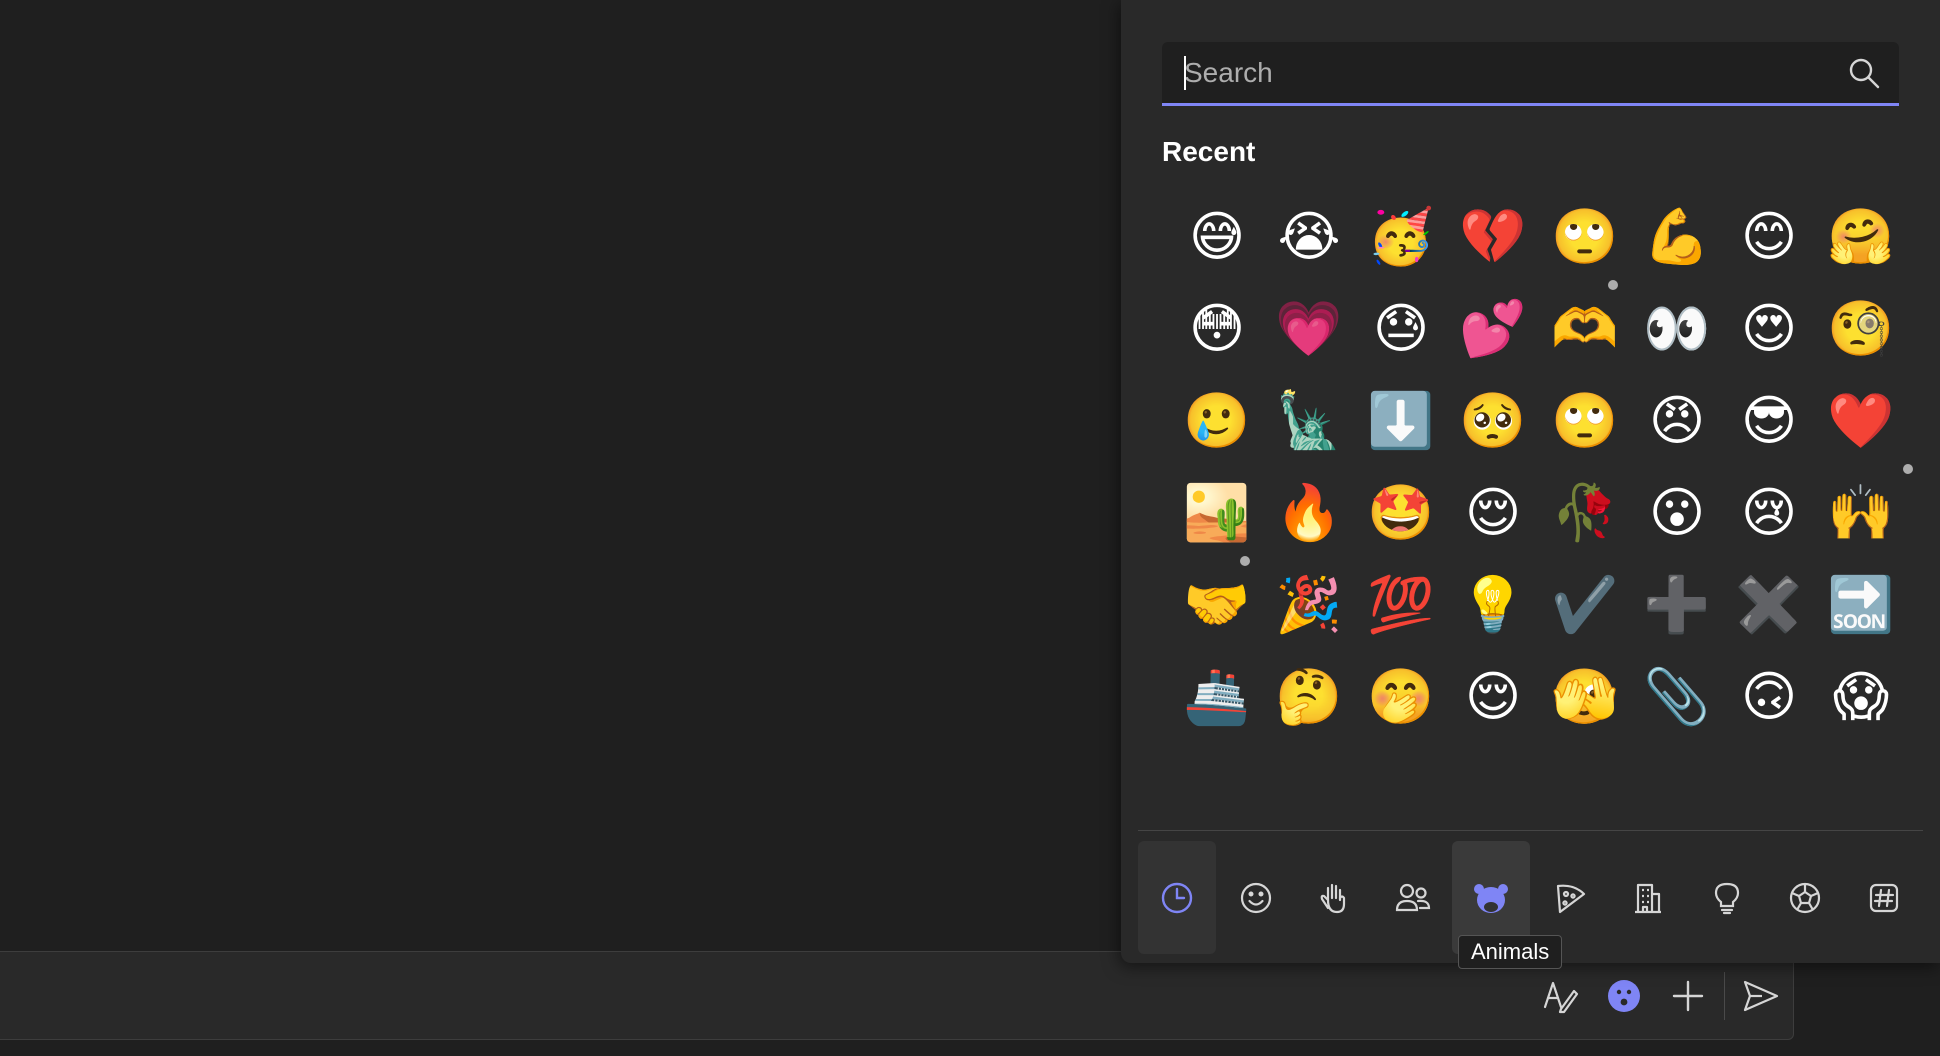 The height and width of the screenshot is (1056, 1940). I want to click on clock-icon, so click(1177, 897).